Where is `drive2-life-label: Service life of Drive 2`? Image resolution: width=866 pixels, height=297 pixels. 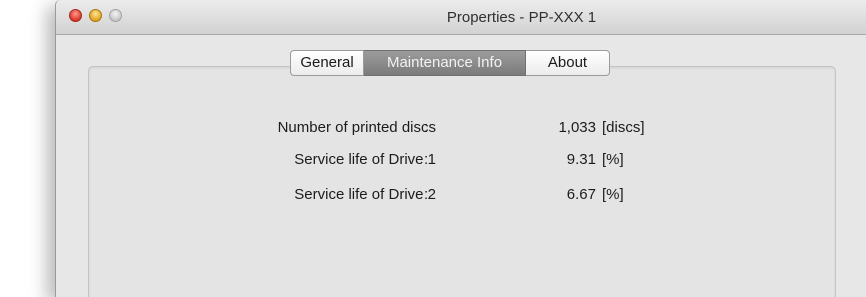 drive2-life-label: Service life of Drive 2 is located at coordinates (365, 194).